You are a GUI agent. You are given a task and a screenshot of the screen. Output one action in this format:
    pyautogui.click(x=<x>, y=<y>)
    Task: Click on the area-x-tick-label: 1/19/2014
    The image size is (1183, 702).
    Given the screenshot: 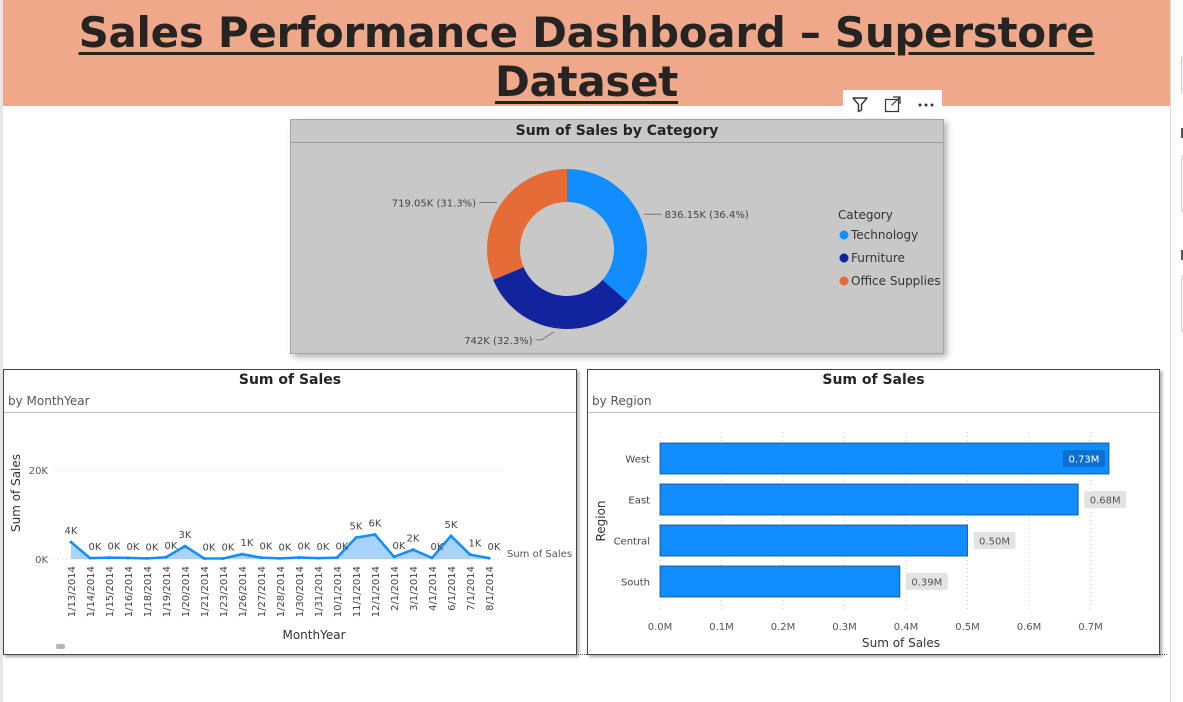 What is the action you would take?
    pyautogui.click(x=167, y=591)
    